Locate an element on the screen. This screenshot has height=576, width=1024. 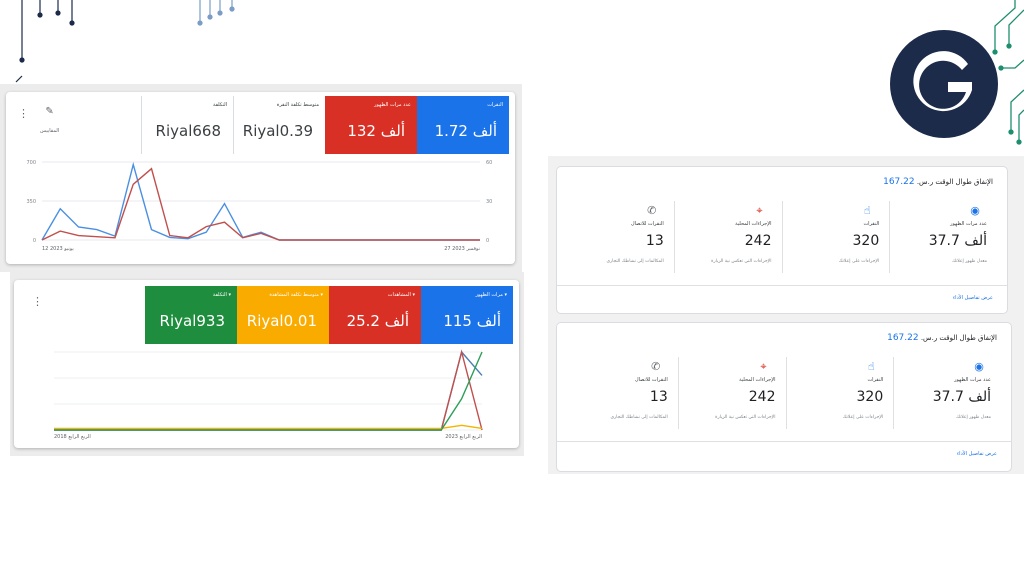
metric-value: Riyal668 is located at coordinates (188, 131).